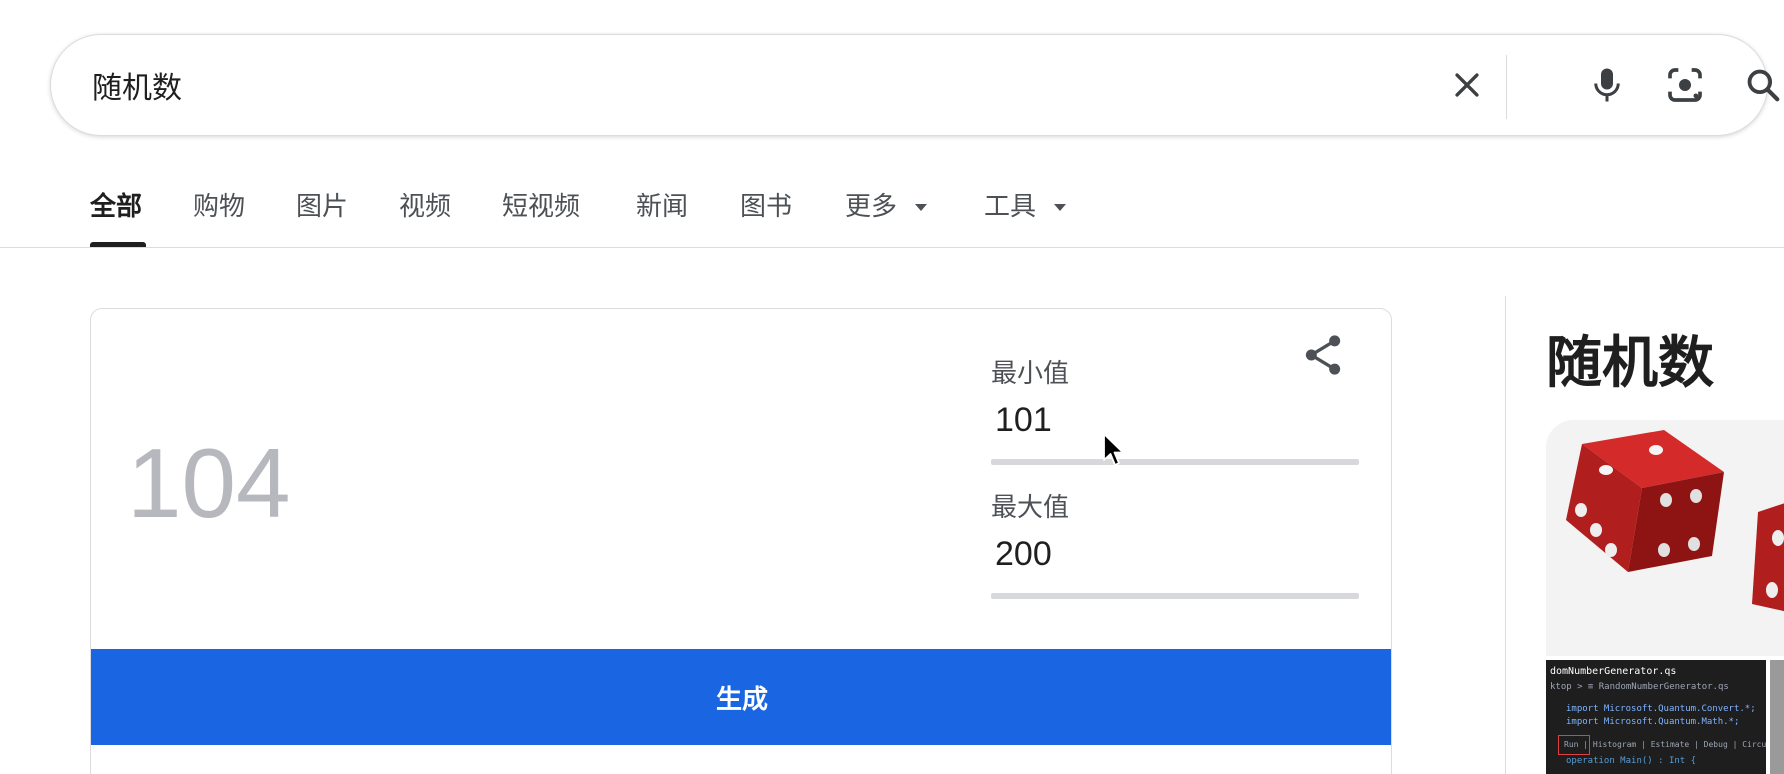  Describe the element at coordinates (1113, 449) in the screenshot. I see `mouse-cursor-icon` at that location.